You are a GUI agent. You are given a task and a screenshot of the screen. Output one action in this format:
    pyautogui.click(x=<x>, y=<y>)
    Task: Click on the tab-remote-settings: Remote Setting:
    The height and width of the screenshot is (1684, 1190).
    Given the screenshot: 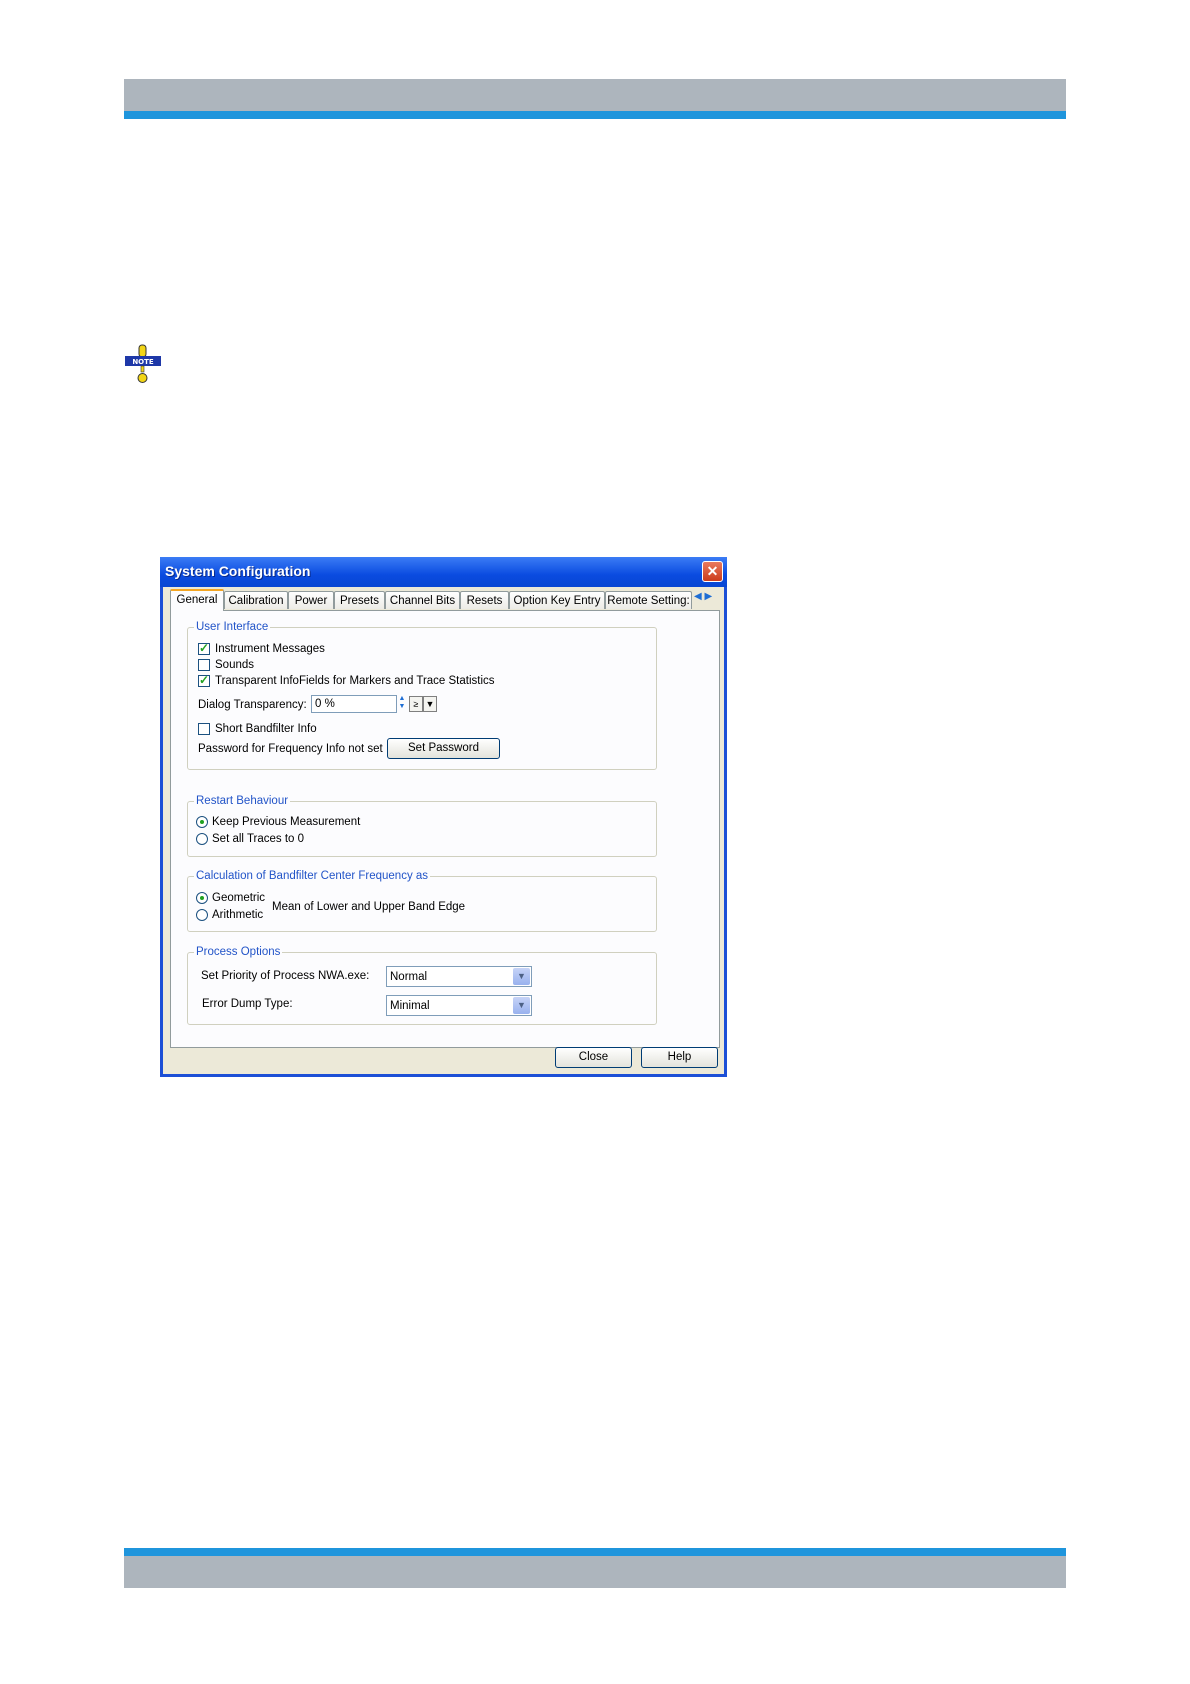 What is the action you would take?
    pyautogui.click(x=648, y=600)
    